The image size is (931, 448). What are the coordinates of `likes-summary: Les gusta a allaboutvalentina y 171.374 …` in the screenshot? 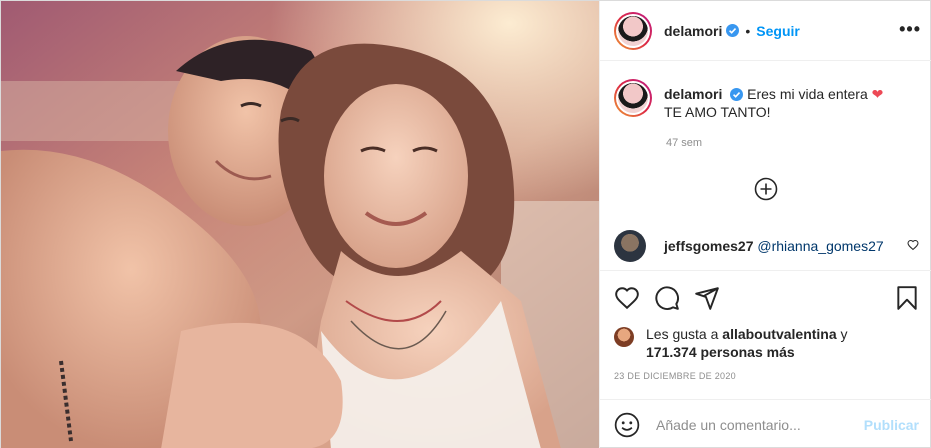 It's located at (731, 343).